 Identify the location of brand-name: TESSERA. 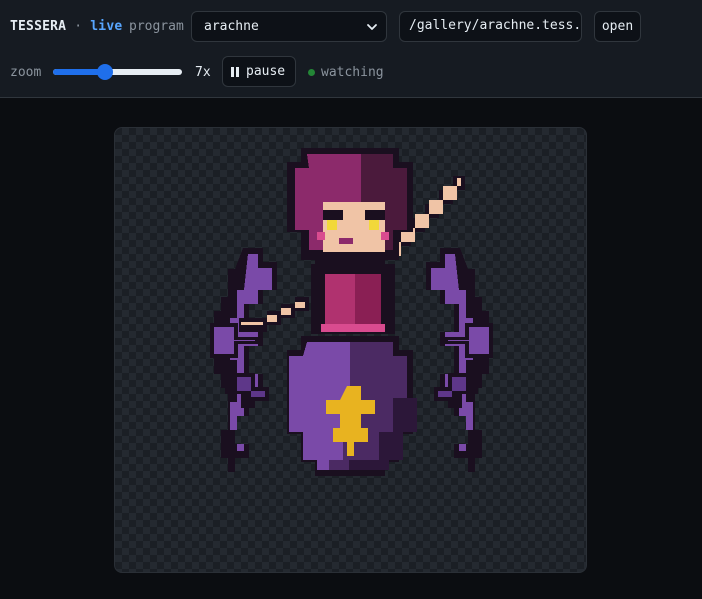
(38, 26).